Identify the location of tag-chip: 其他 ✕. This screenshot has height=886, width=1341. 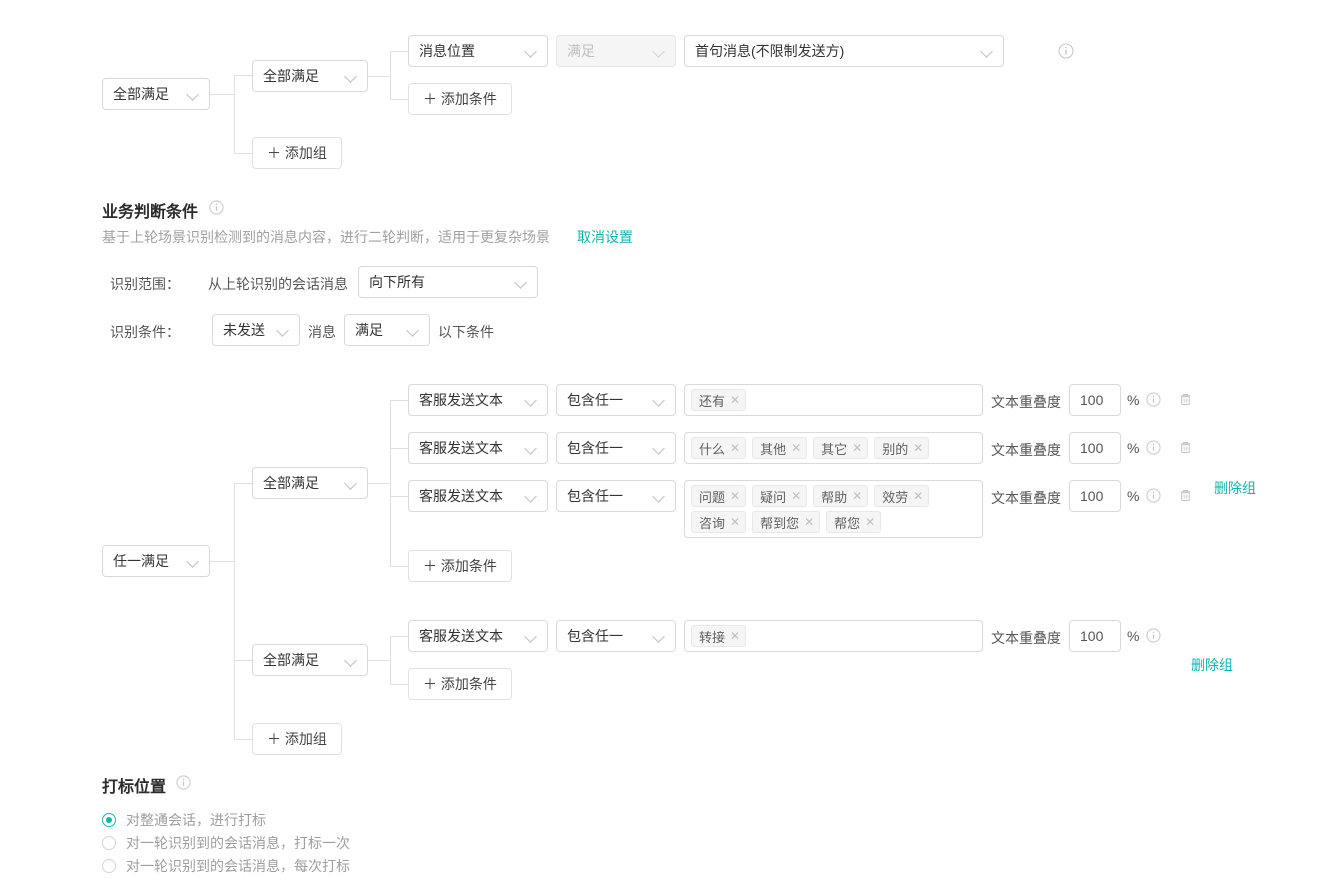
(780, 448).